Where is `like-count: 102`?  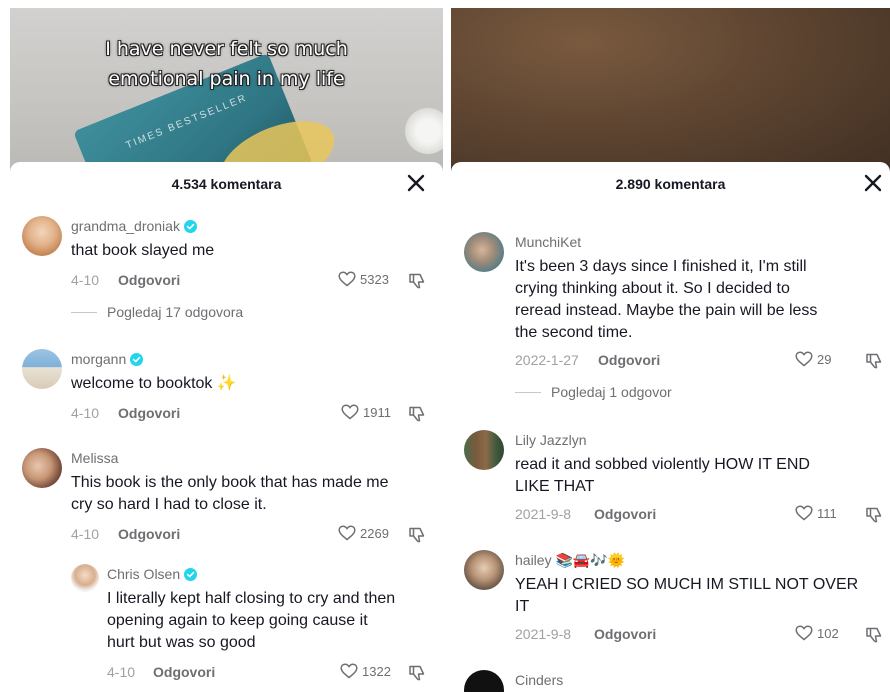 like-count: 102 is located at coordinates (828, 633).